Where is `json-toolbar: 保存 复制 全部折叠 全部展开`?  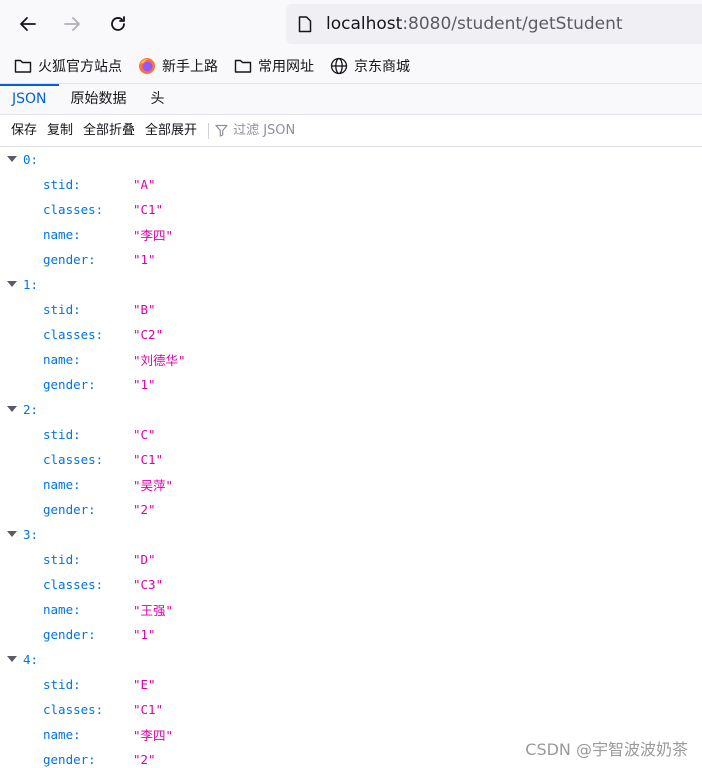 json-toolbar: 保存 复制 全部折叠 全部展开 is located at coordinates (351, 131).